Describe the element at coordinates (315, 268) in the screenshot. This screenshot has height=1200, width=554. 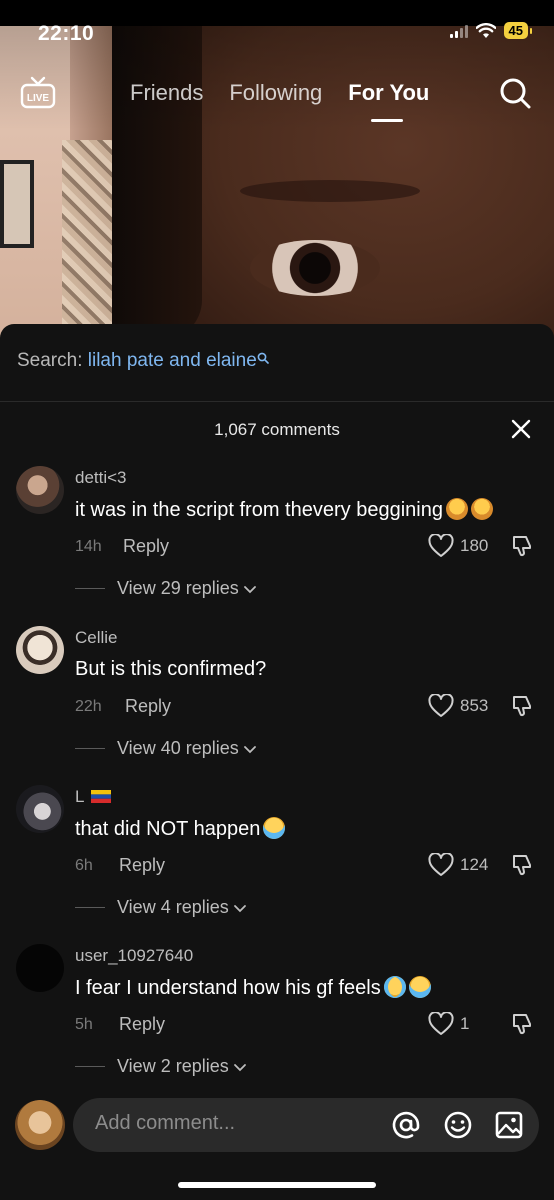
I see `video-eye` at that location.